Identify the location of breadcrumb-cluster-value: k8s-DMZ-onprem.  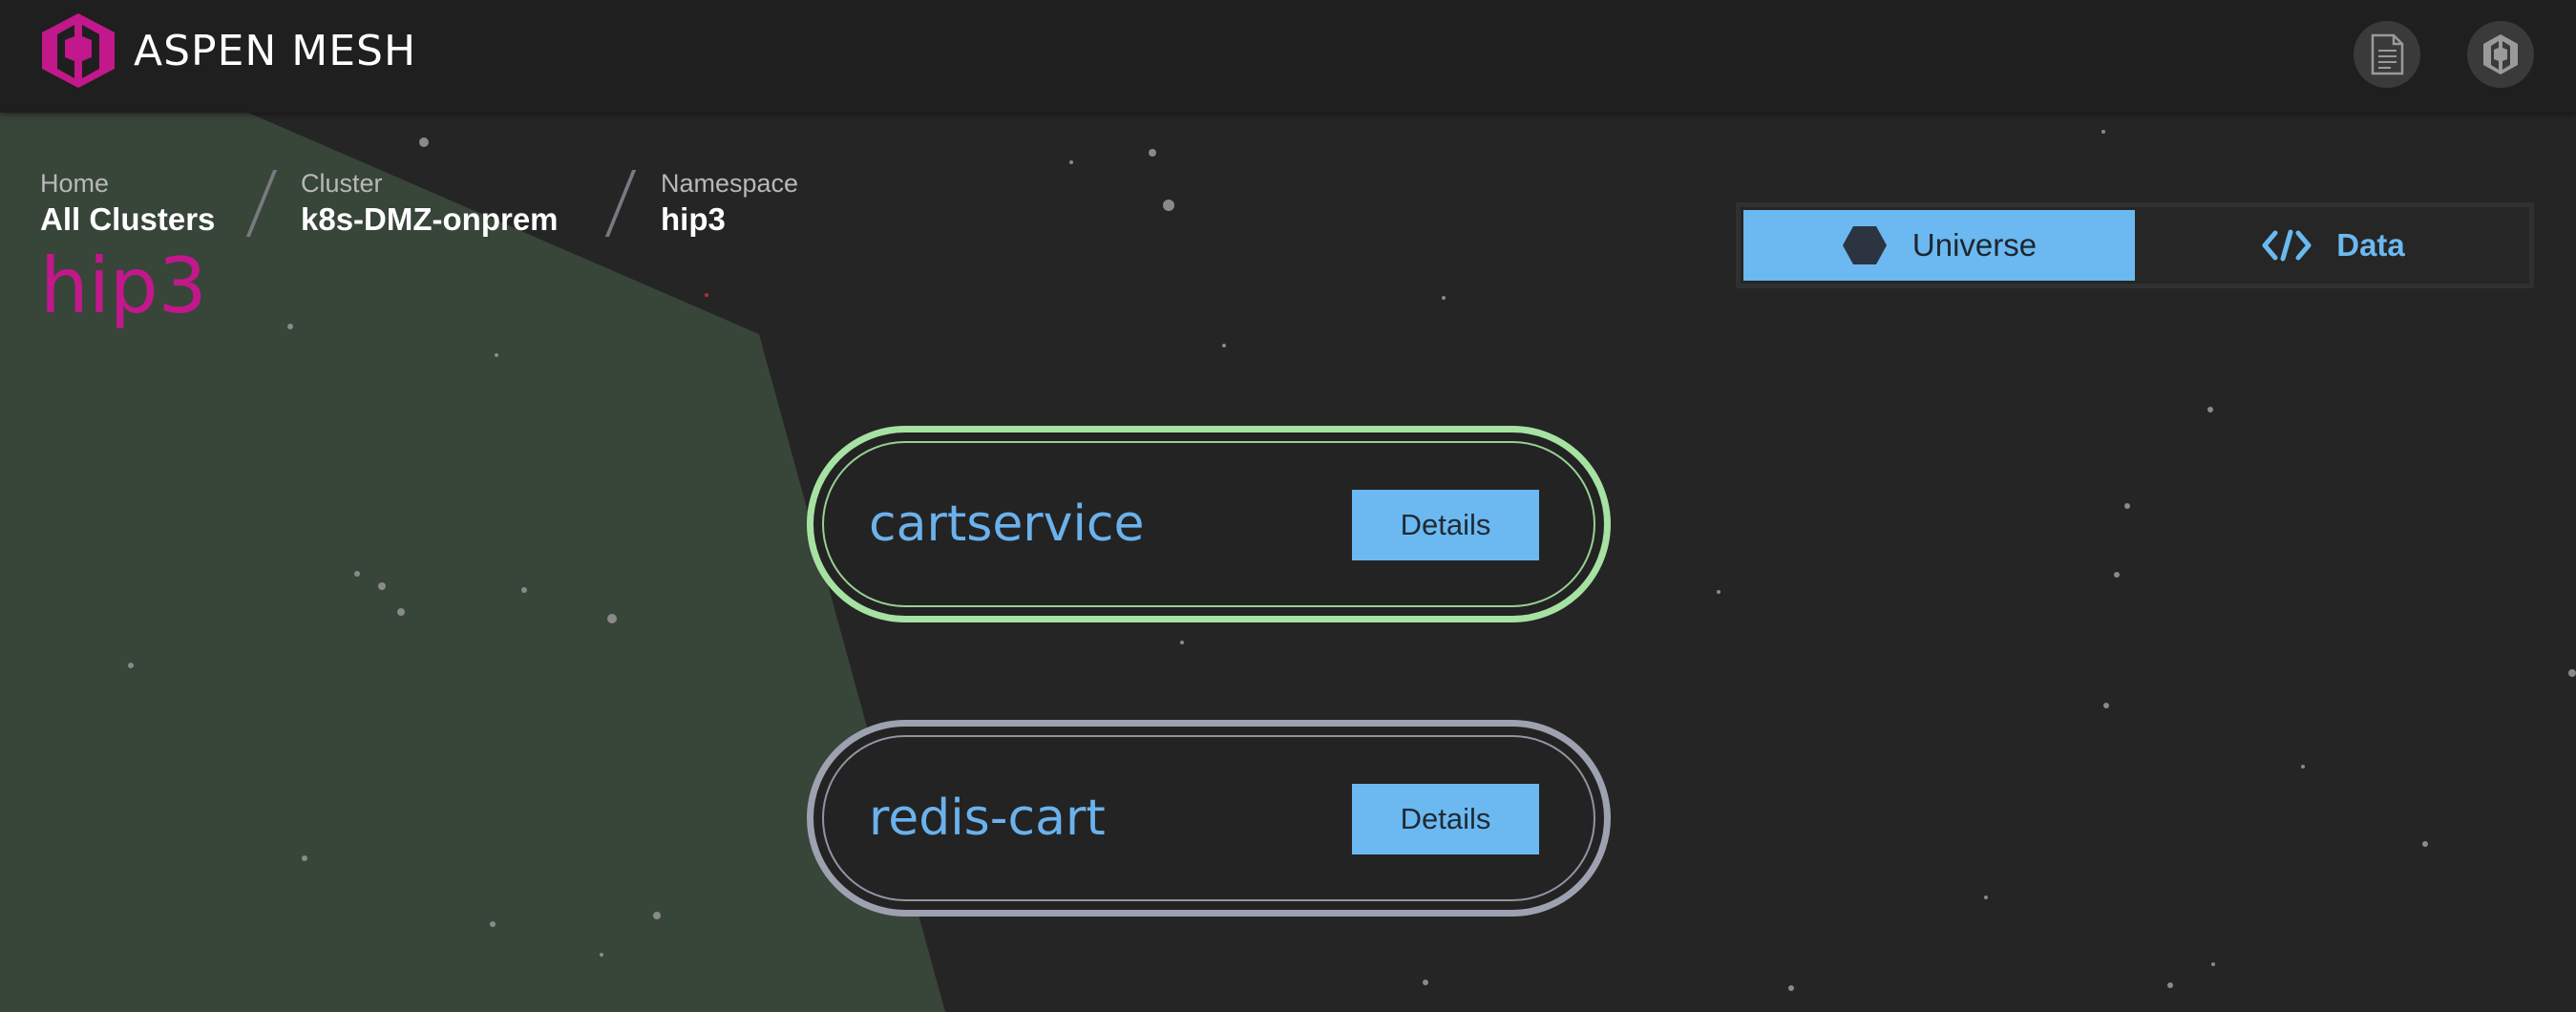
(430, 219).